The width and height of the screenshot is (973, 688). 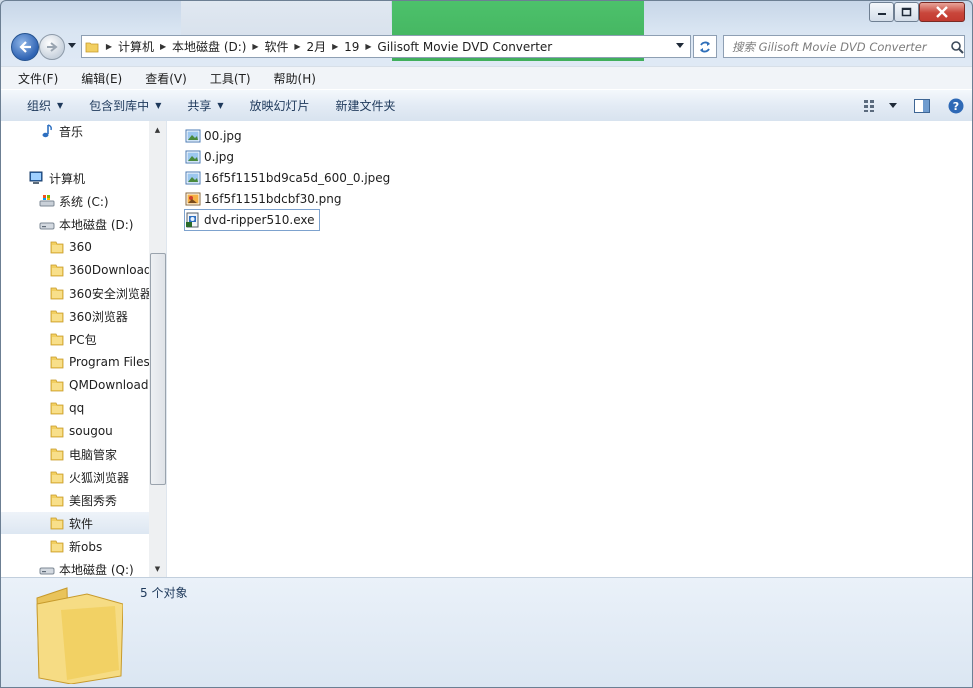 What do you see at coordinates (680, 45) in the screenshot?
I see `address-history-dropdown` at bounding box center [680, 45].